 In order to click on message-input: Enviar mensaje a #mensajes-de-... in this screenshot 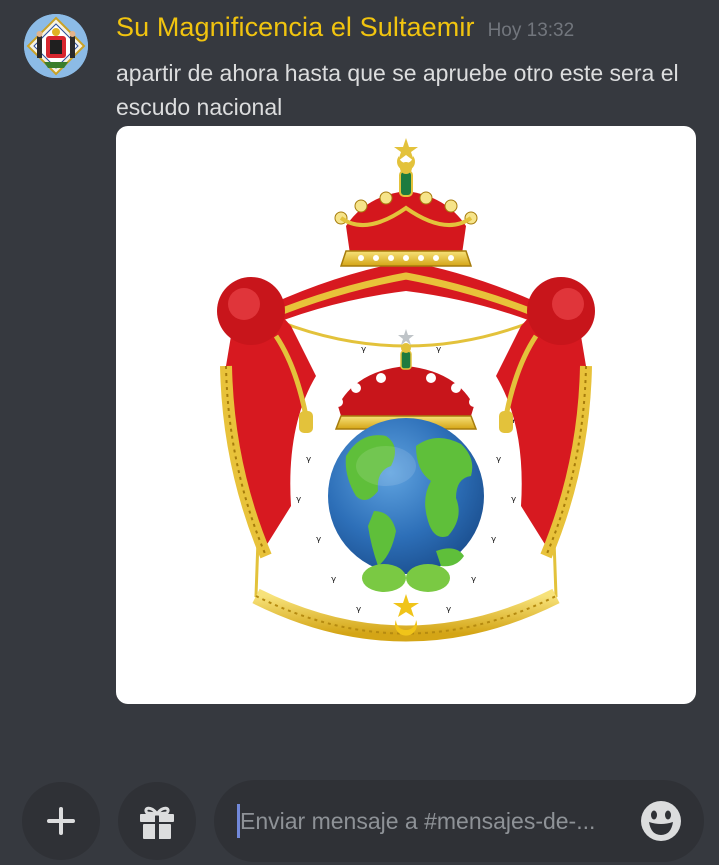, I will do `click(459, 821)`.